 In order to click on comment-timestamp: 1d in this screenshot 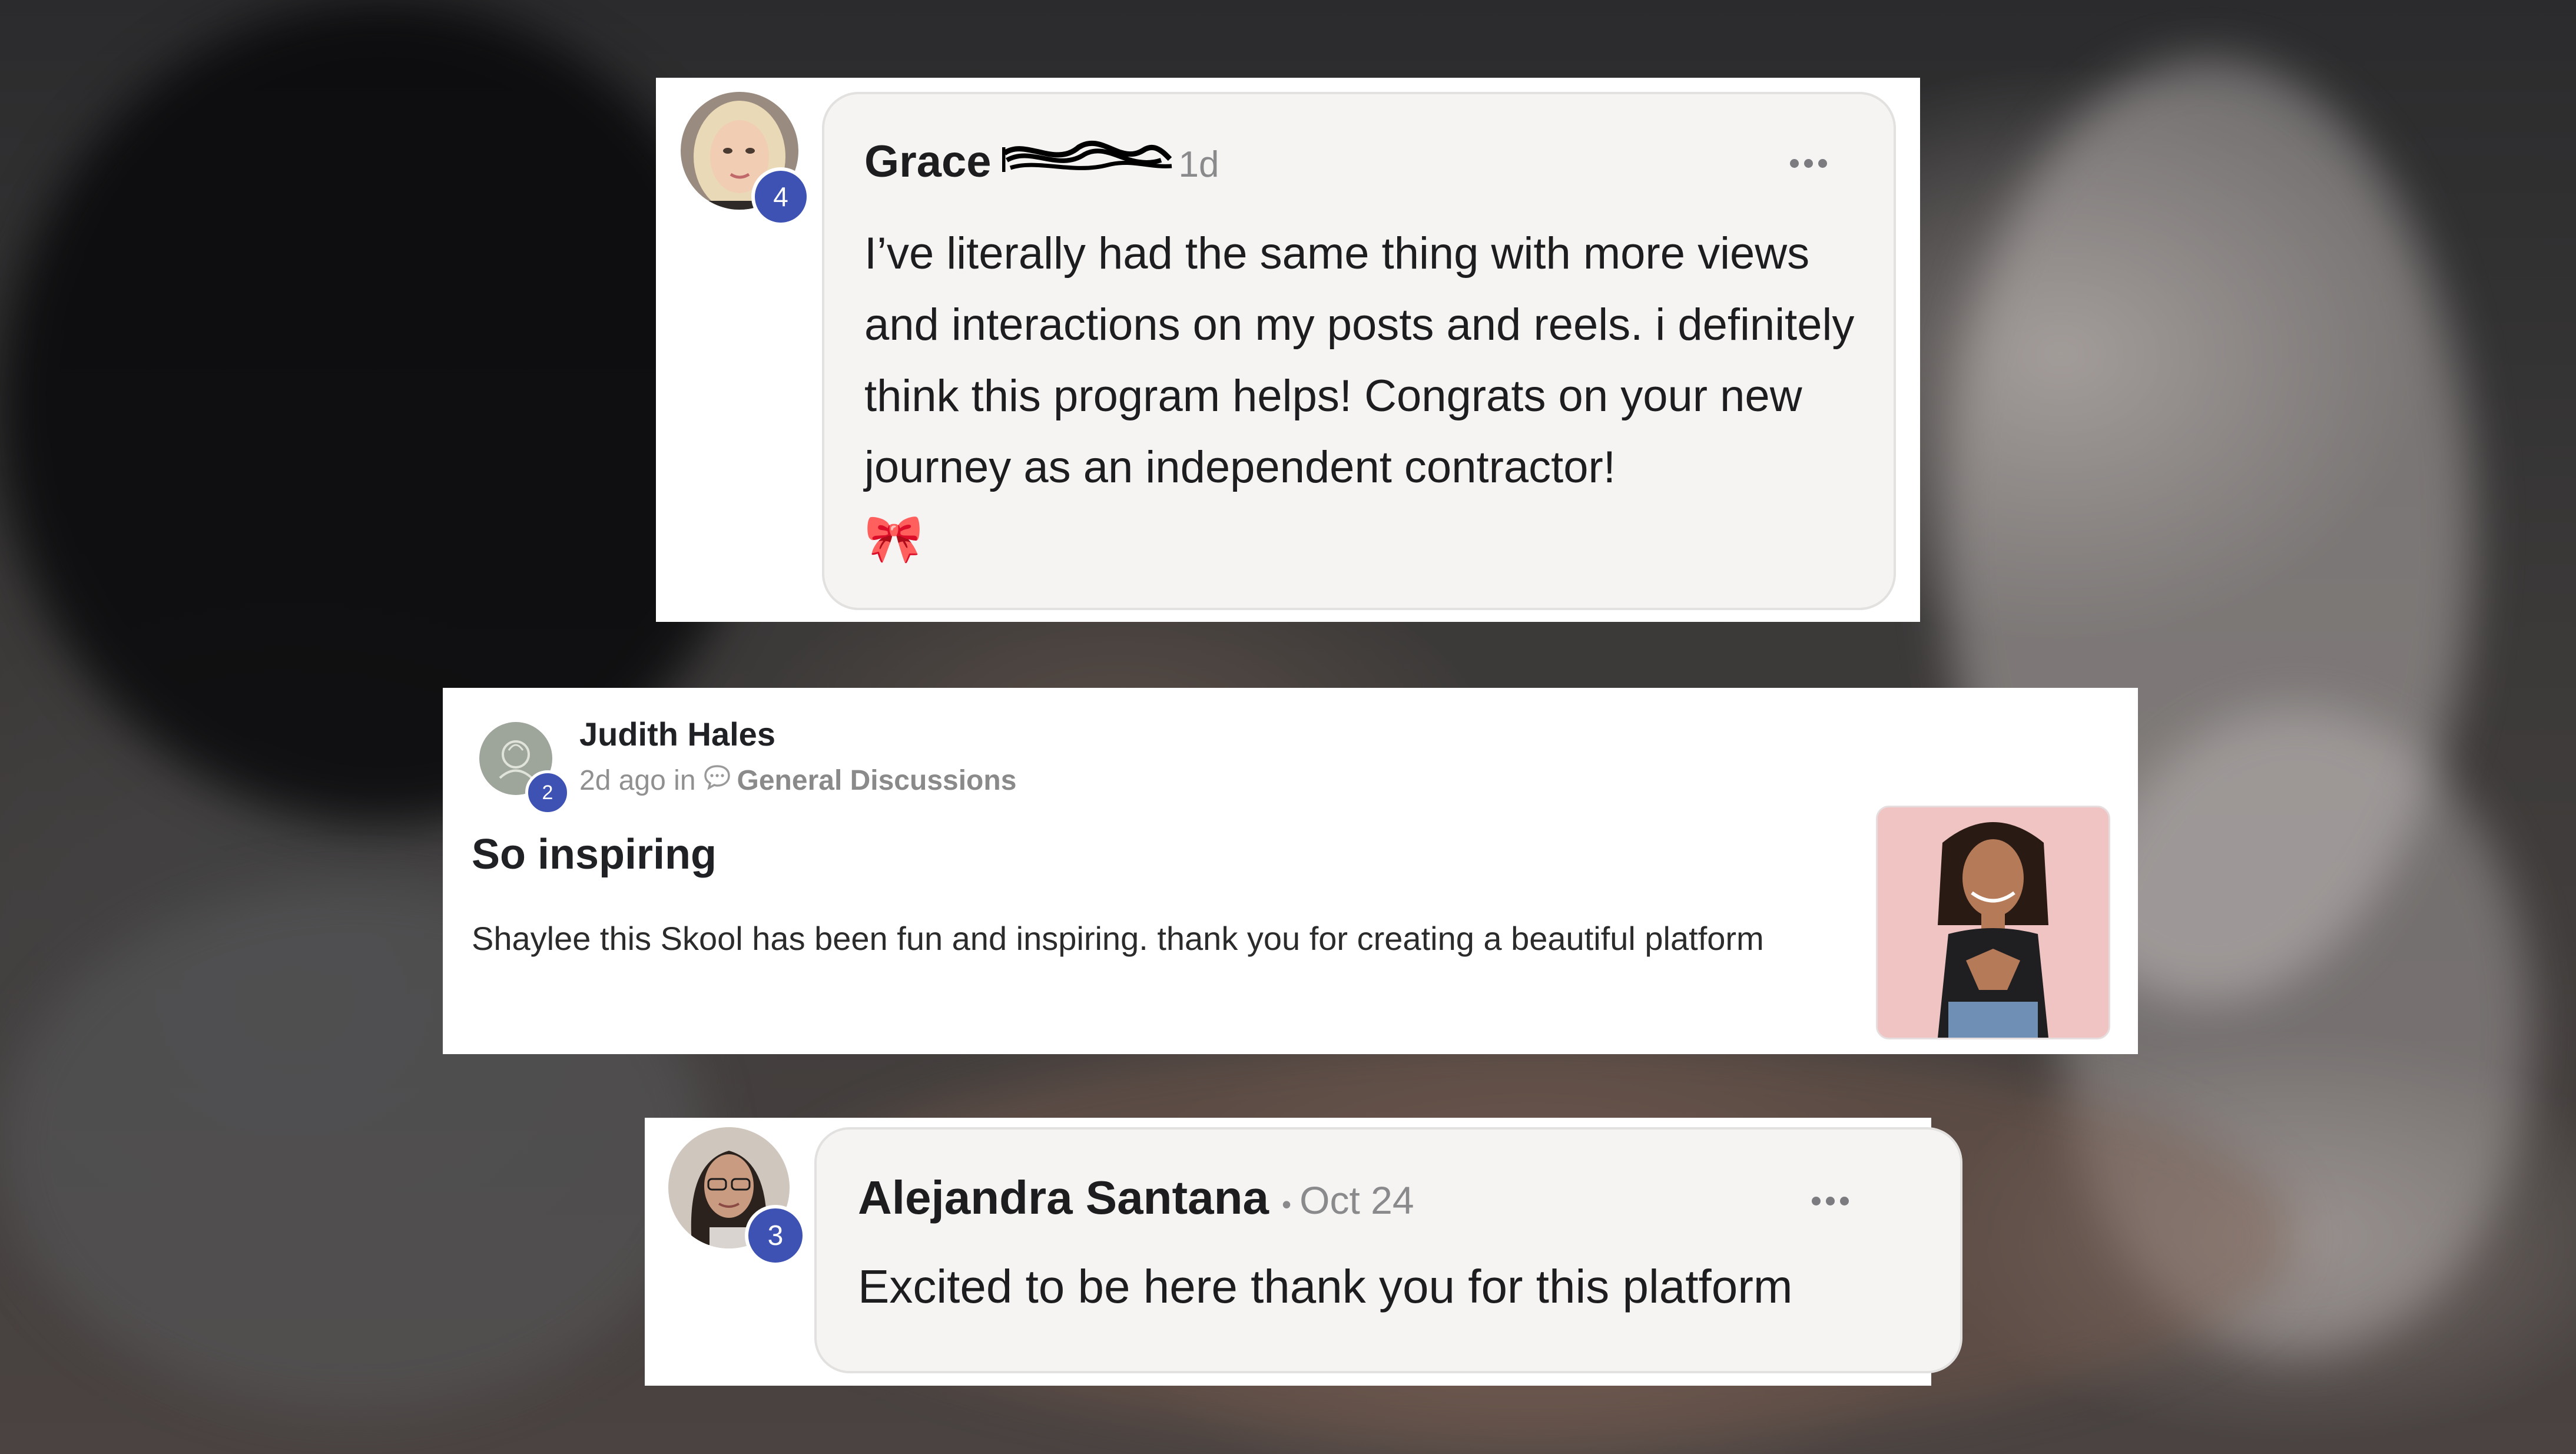, I will do `click(1198, 164)`.